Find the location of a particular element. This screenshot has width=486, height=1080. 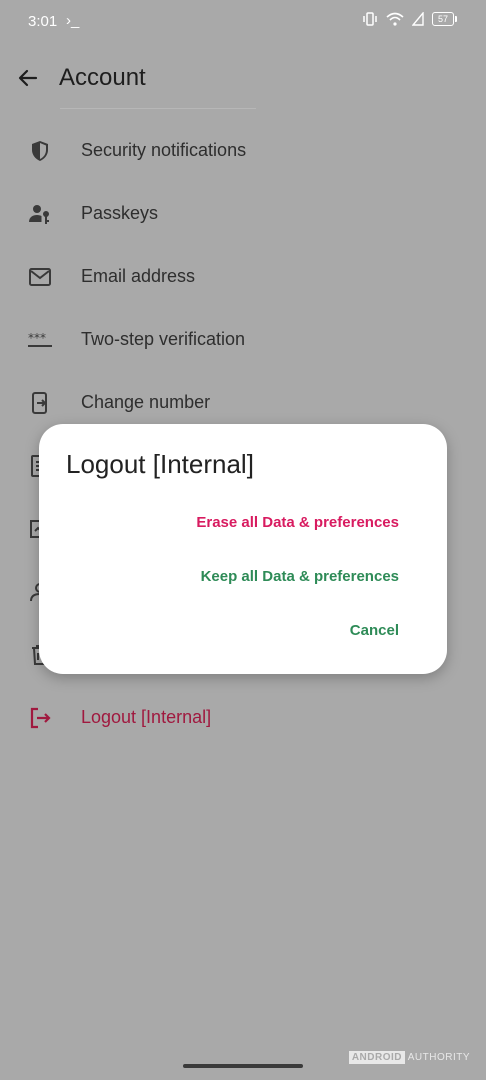

email-icon is located at coordinates (40, 276).